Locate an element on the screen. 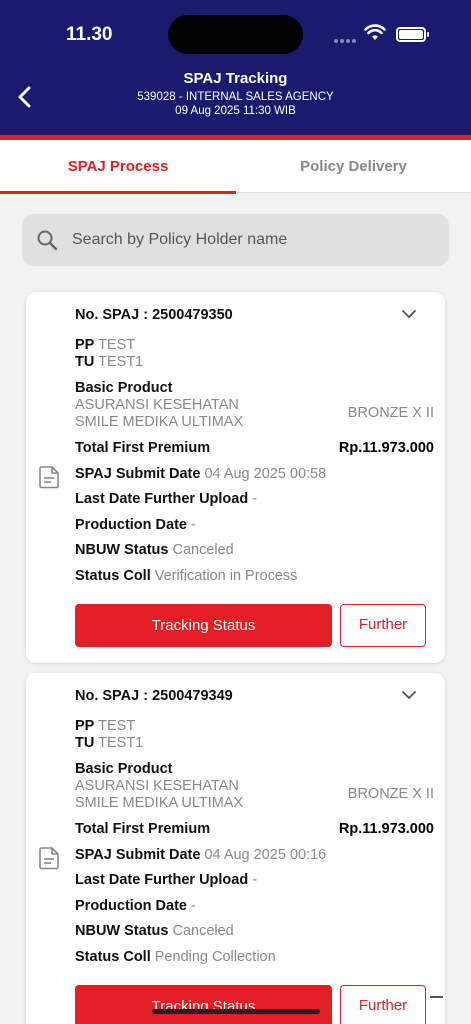  search-bar is located at coordinates (235, 240).